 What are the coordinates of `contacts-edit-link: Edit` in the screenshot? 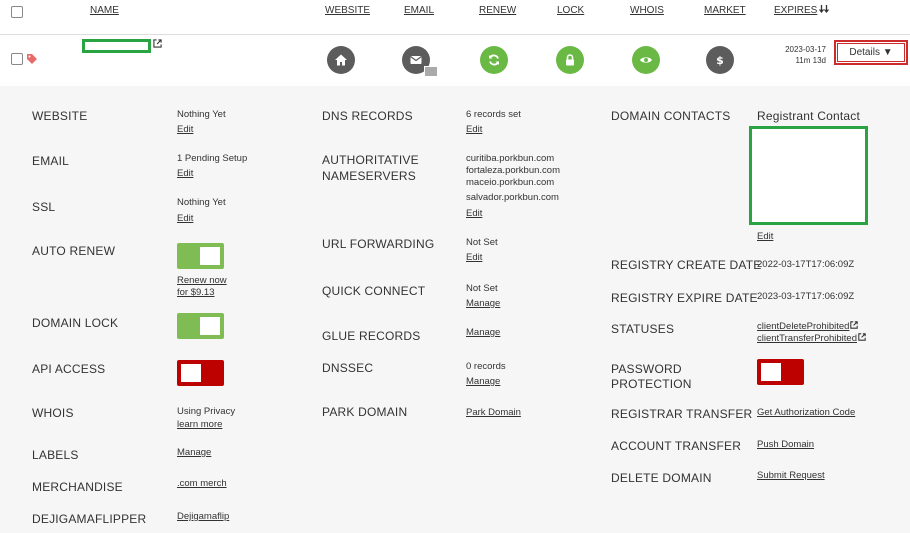 It's located at (765, 237).